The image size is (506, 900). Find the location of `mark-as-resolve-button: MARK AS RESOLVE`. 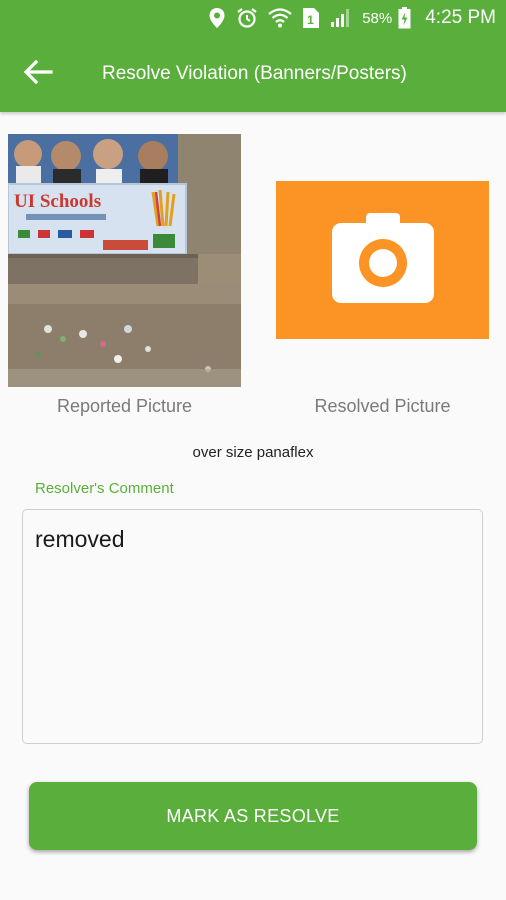

mark-as-resolve-button: MARK AS RESOLVE is located at coordinates (253, 816).